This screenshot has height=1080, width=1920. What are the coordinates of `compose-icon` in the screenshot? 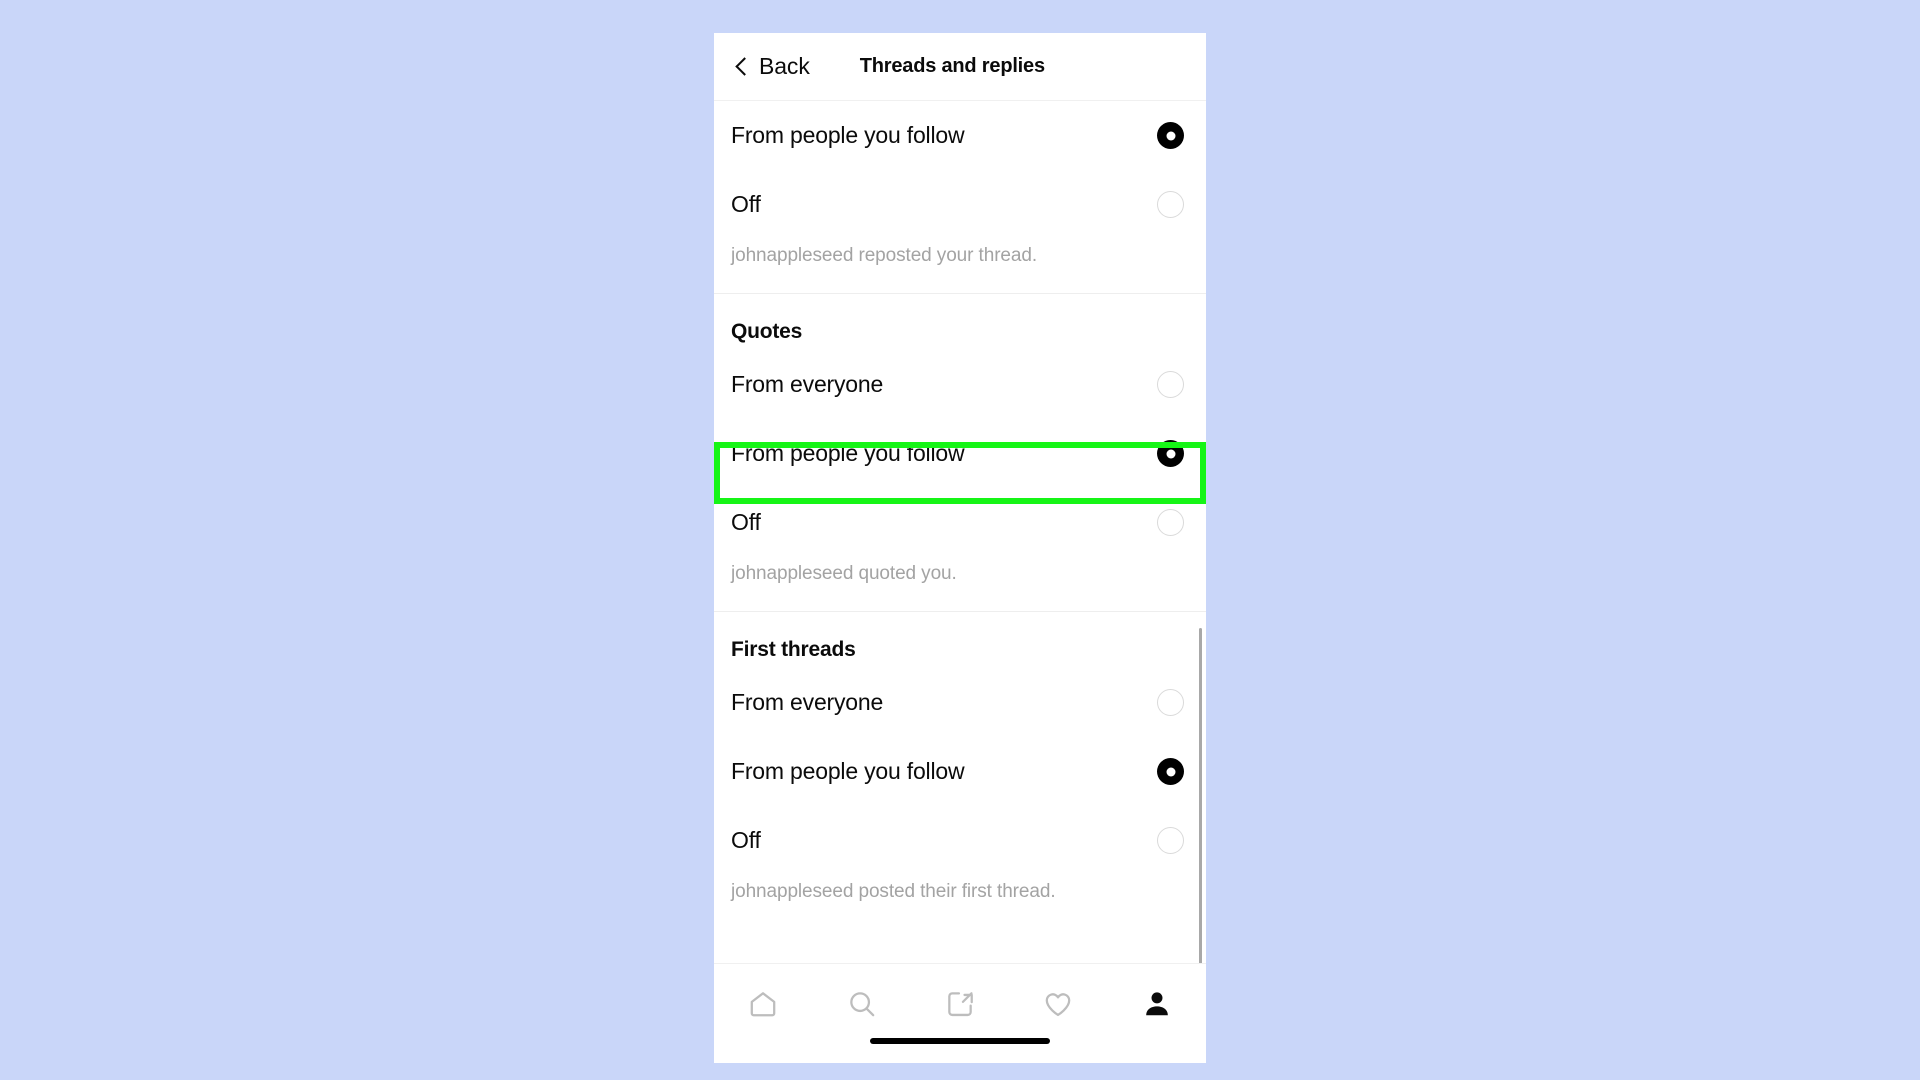 It's located at (960, 1004).